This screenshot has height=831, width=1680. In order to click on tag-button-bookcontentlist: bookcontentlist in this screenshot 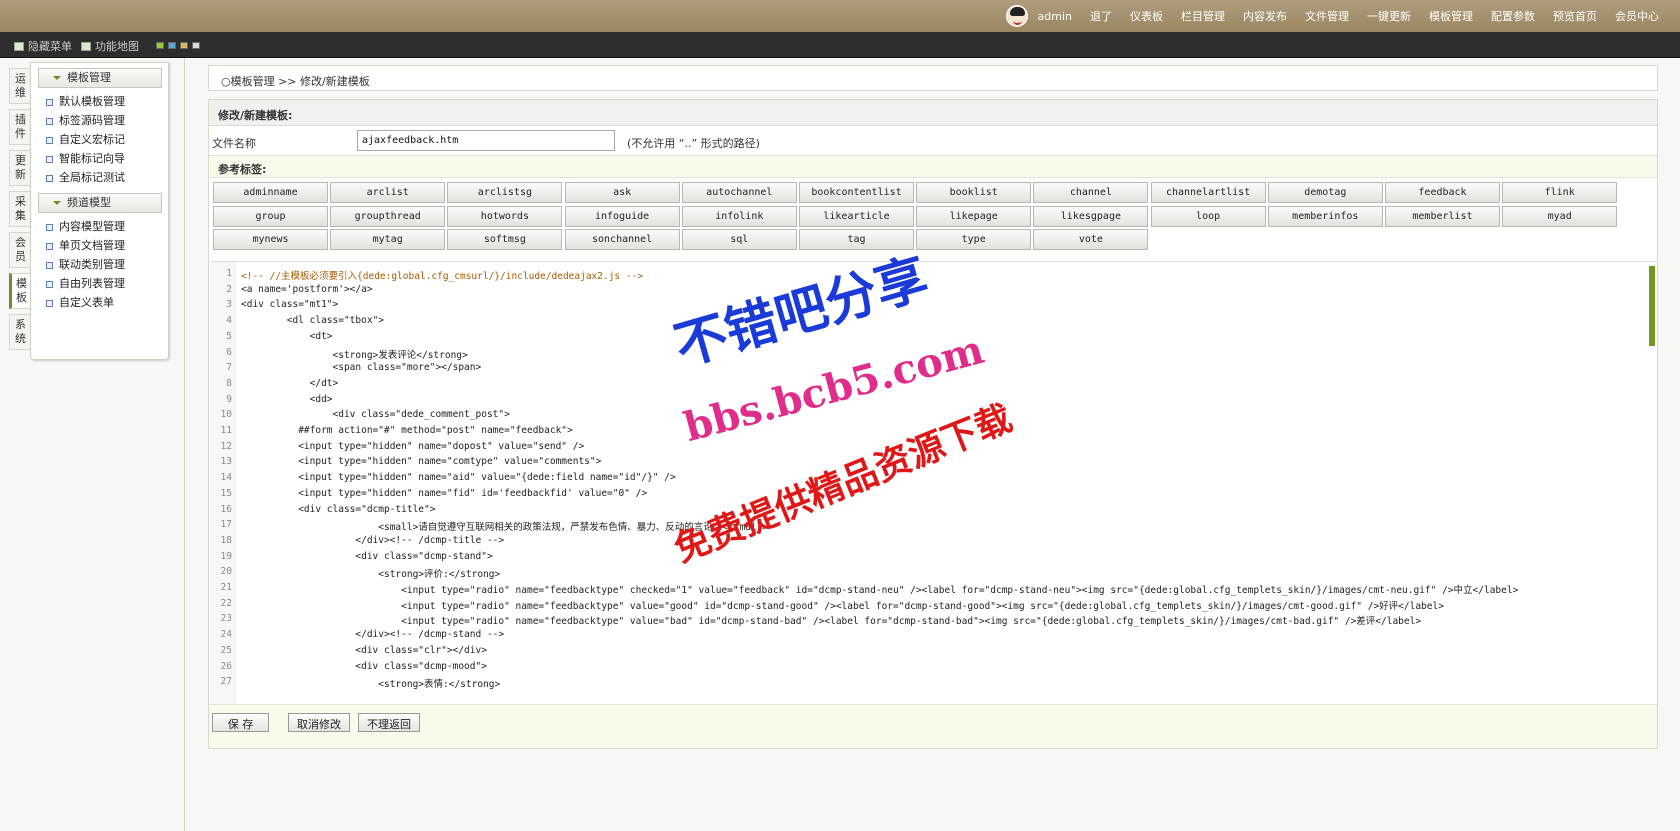, I will do `click(856, 192)`.